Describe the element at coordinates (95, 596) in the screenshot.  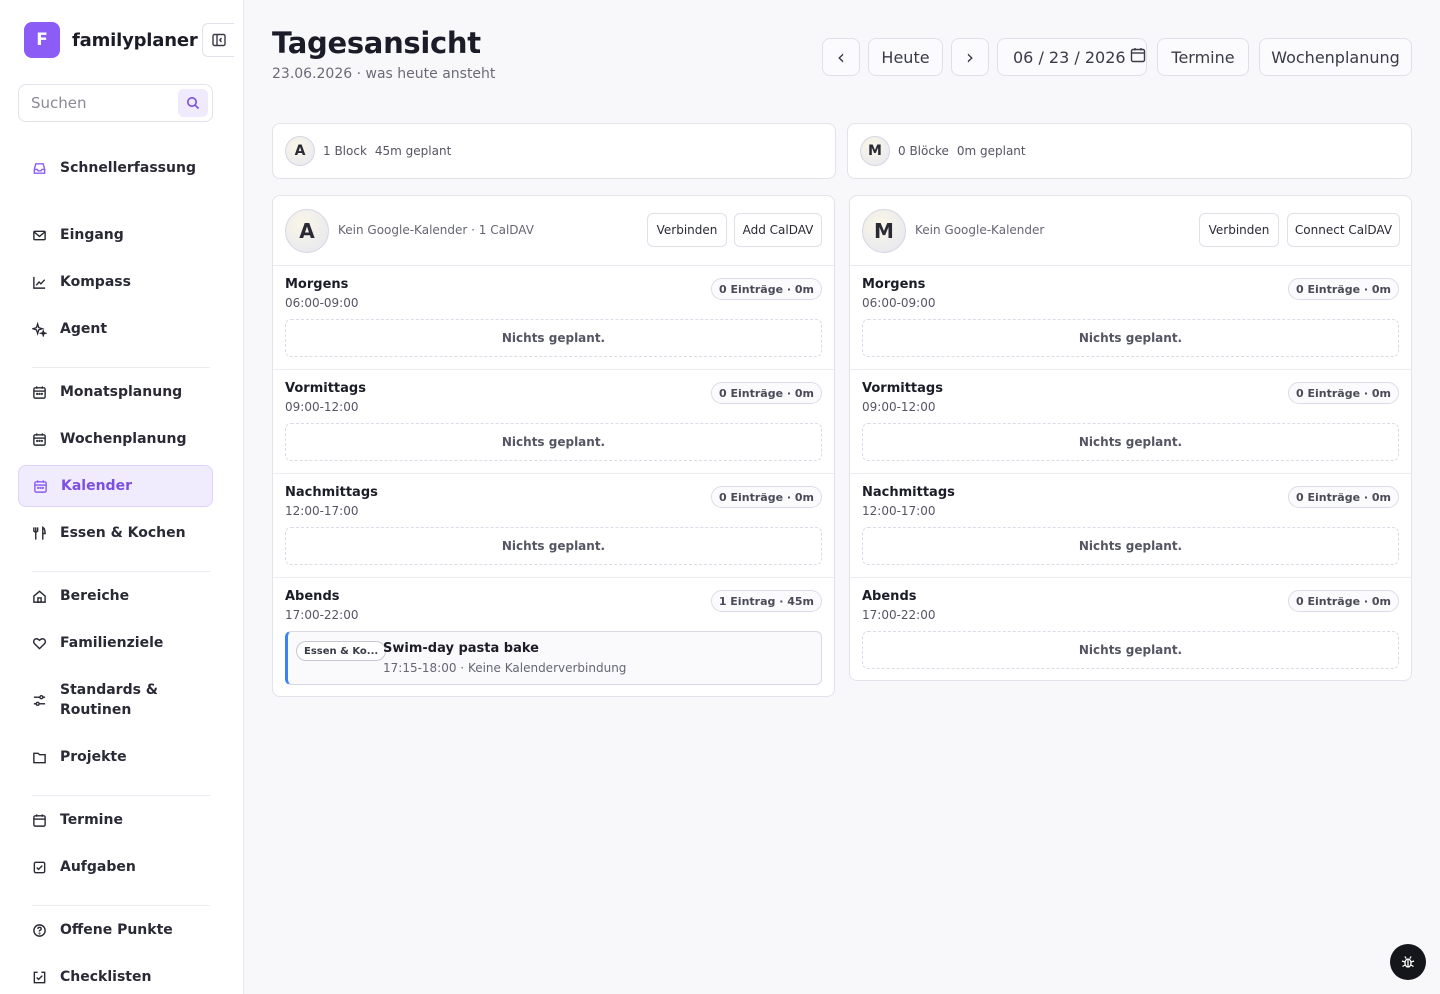
I see `sidebar-item-label: Bereiche` at that location.